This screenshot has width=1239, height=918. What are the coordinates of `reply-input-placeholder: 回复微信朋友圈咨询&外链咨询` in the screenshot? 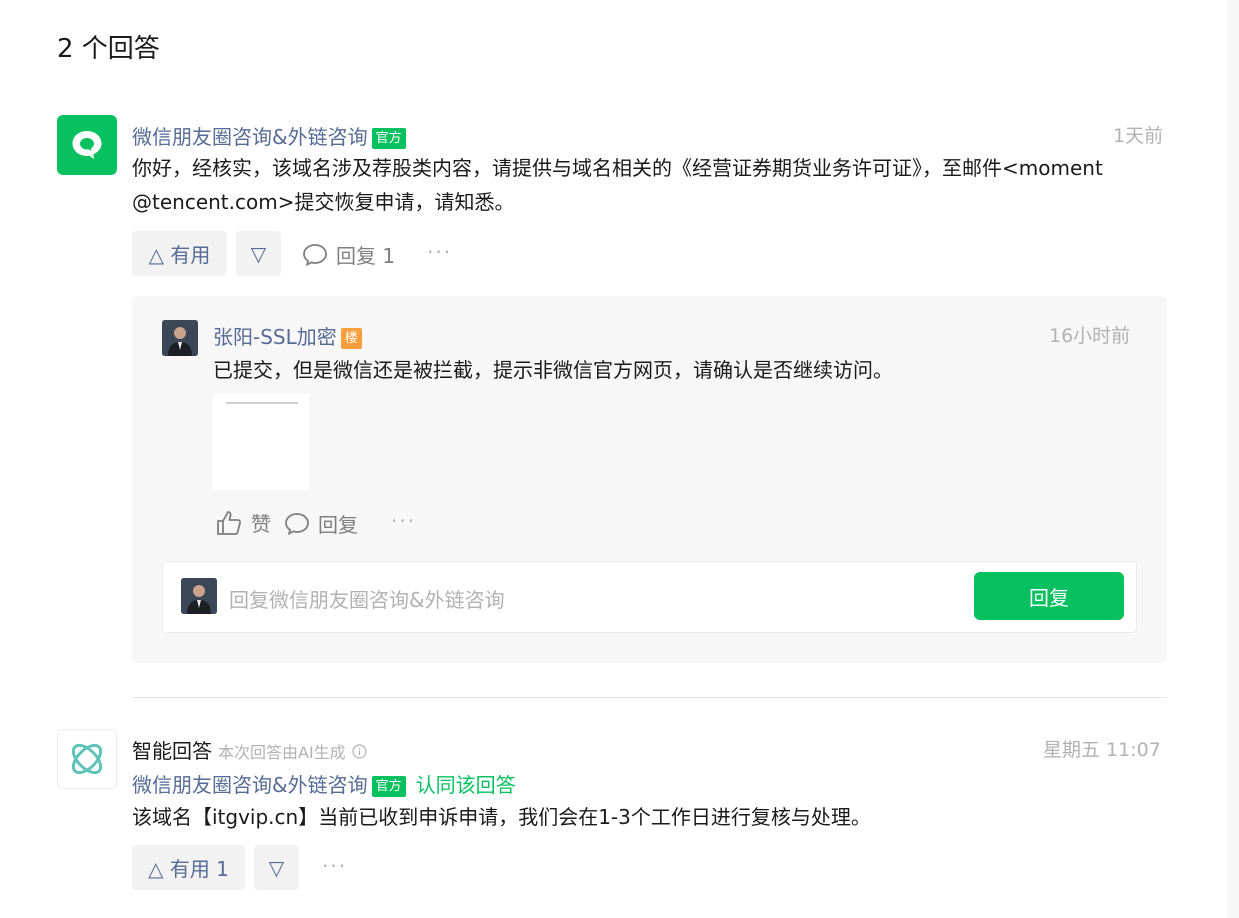 It's located at (367, 600).